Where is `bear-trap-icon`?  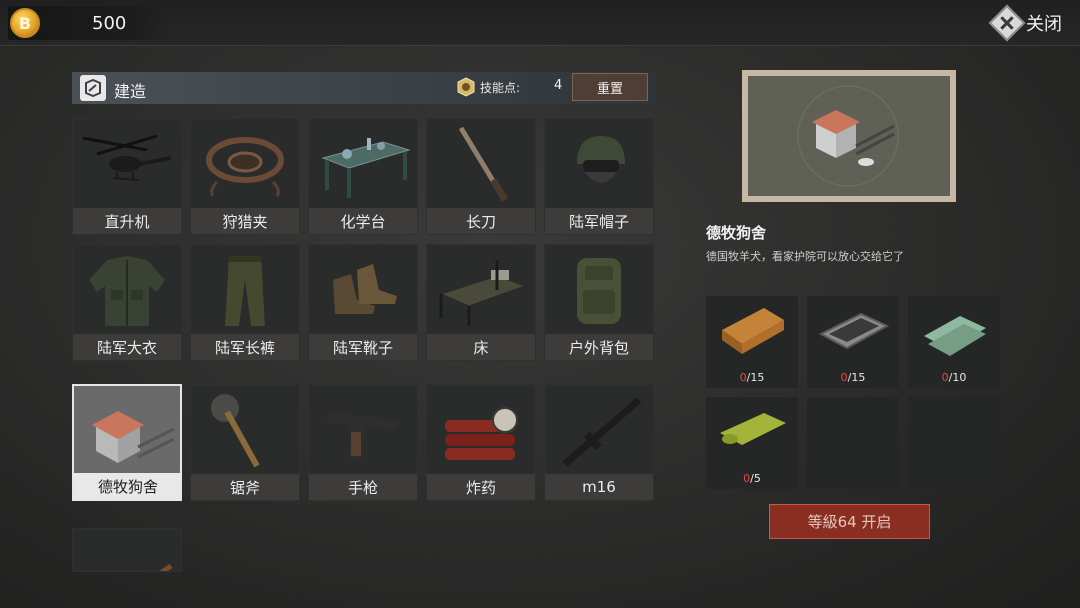 bear-trap-icon is located at coordinates (245, 164).